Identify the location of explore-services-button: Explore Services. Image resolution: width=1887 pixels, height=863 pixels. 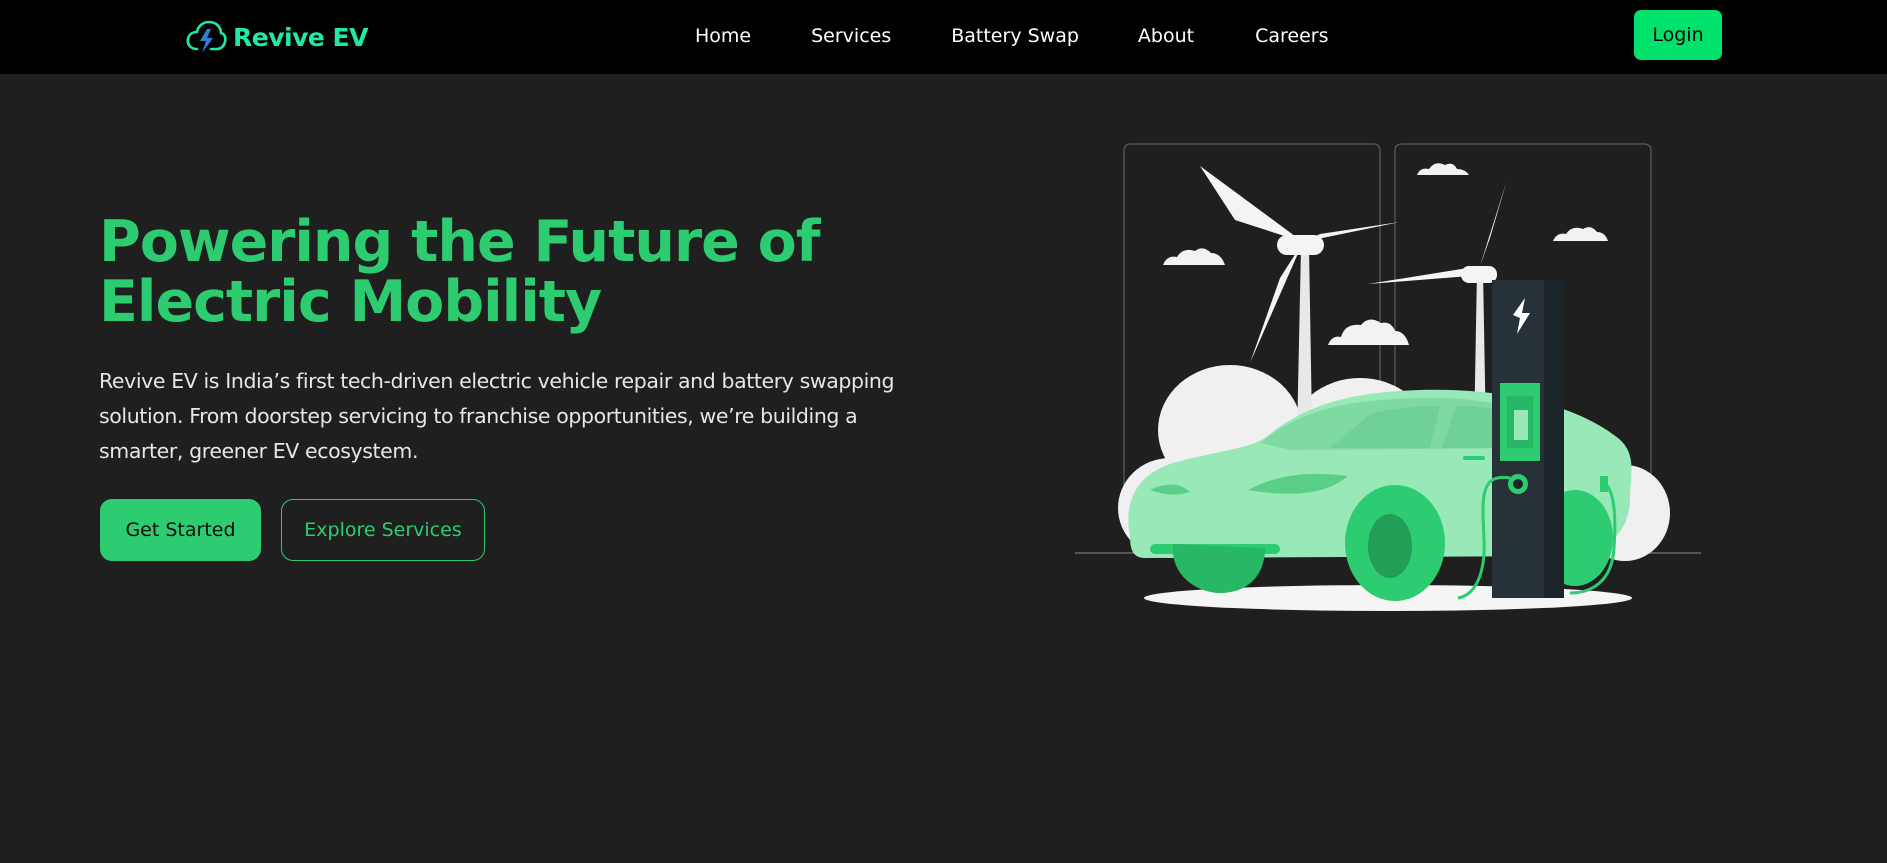
(383, 530).